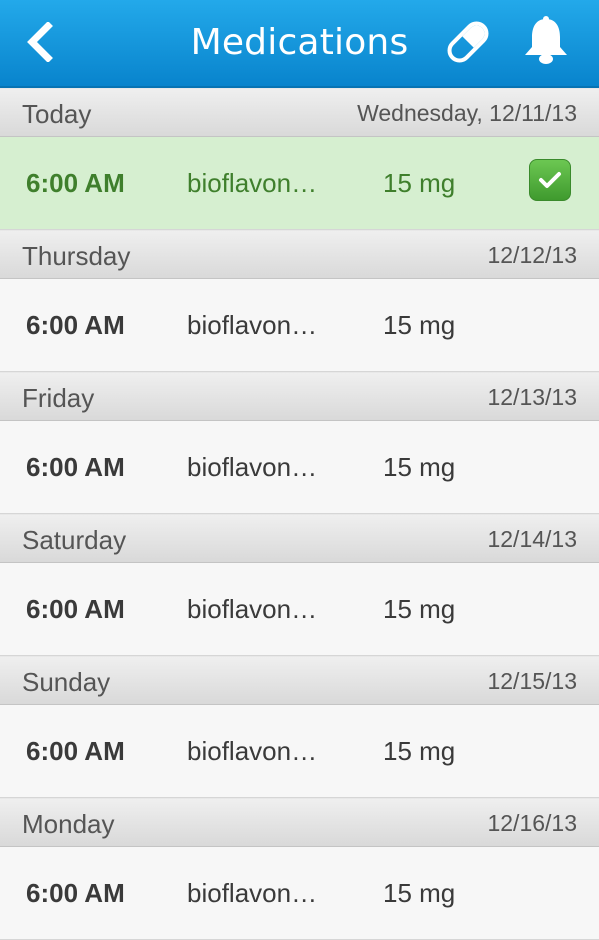 The width and height of the screenshot is (599, 940). What do you see at coordinates (74, 540) in the screenshot?
I see `section-day-label: Saturday` at bounding box center [74, 540].